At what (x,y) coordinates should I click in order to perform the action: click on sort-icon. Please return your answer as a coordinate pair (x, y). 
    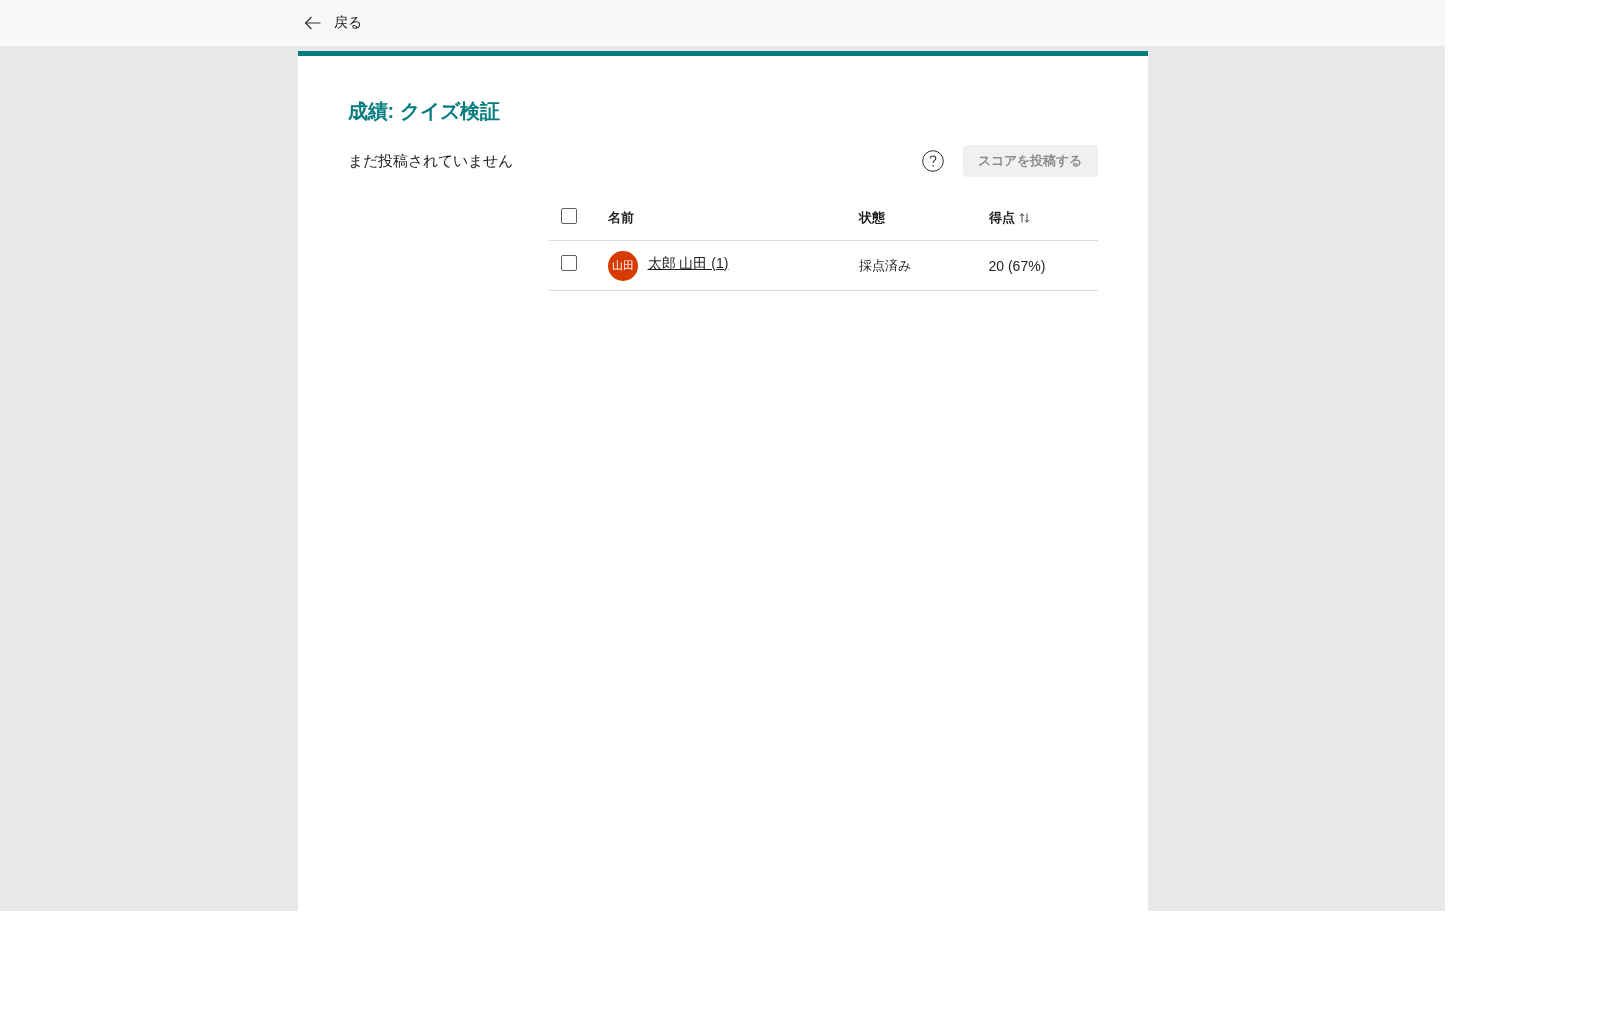
    Looking at the image, I should click on (1024, 217).